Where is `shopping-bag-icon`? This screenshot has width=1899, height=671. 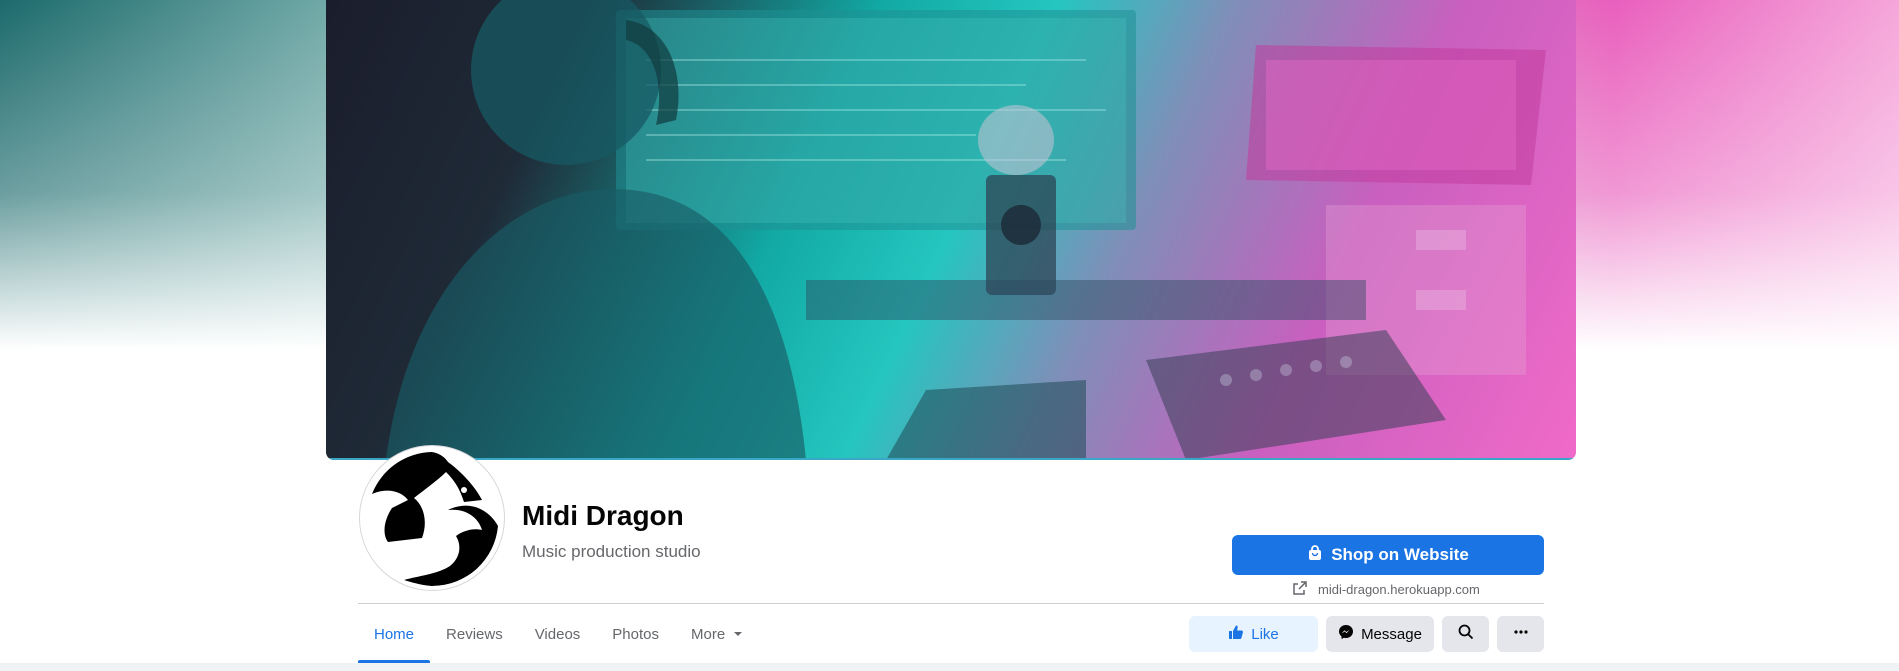 shopping-bag-icon is located at coordinates (1315, 555).